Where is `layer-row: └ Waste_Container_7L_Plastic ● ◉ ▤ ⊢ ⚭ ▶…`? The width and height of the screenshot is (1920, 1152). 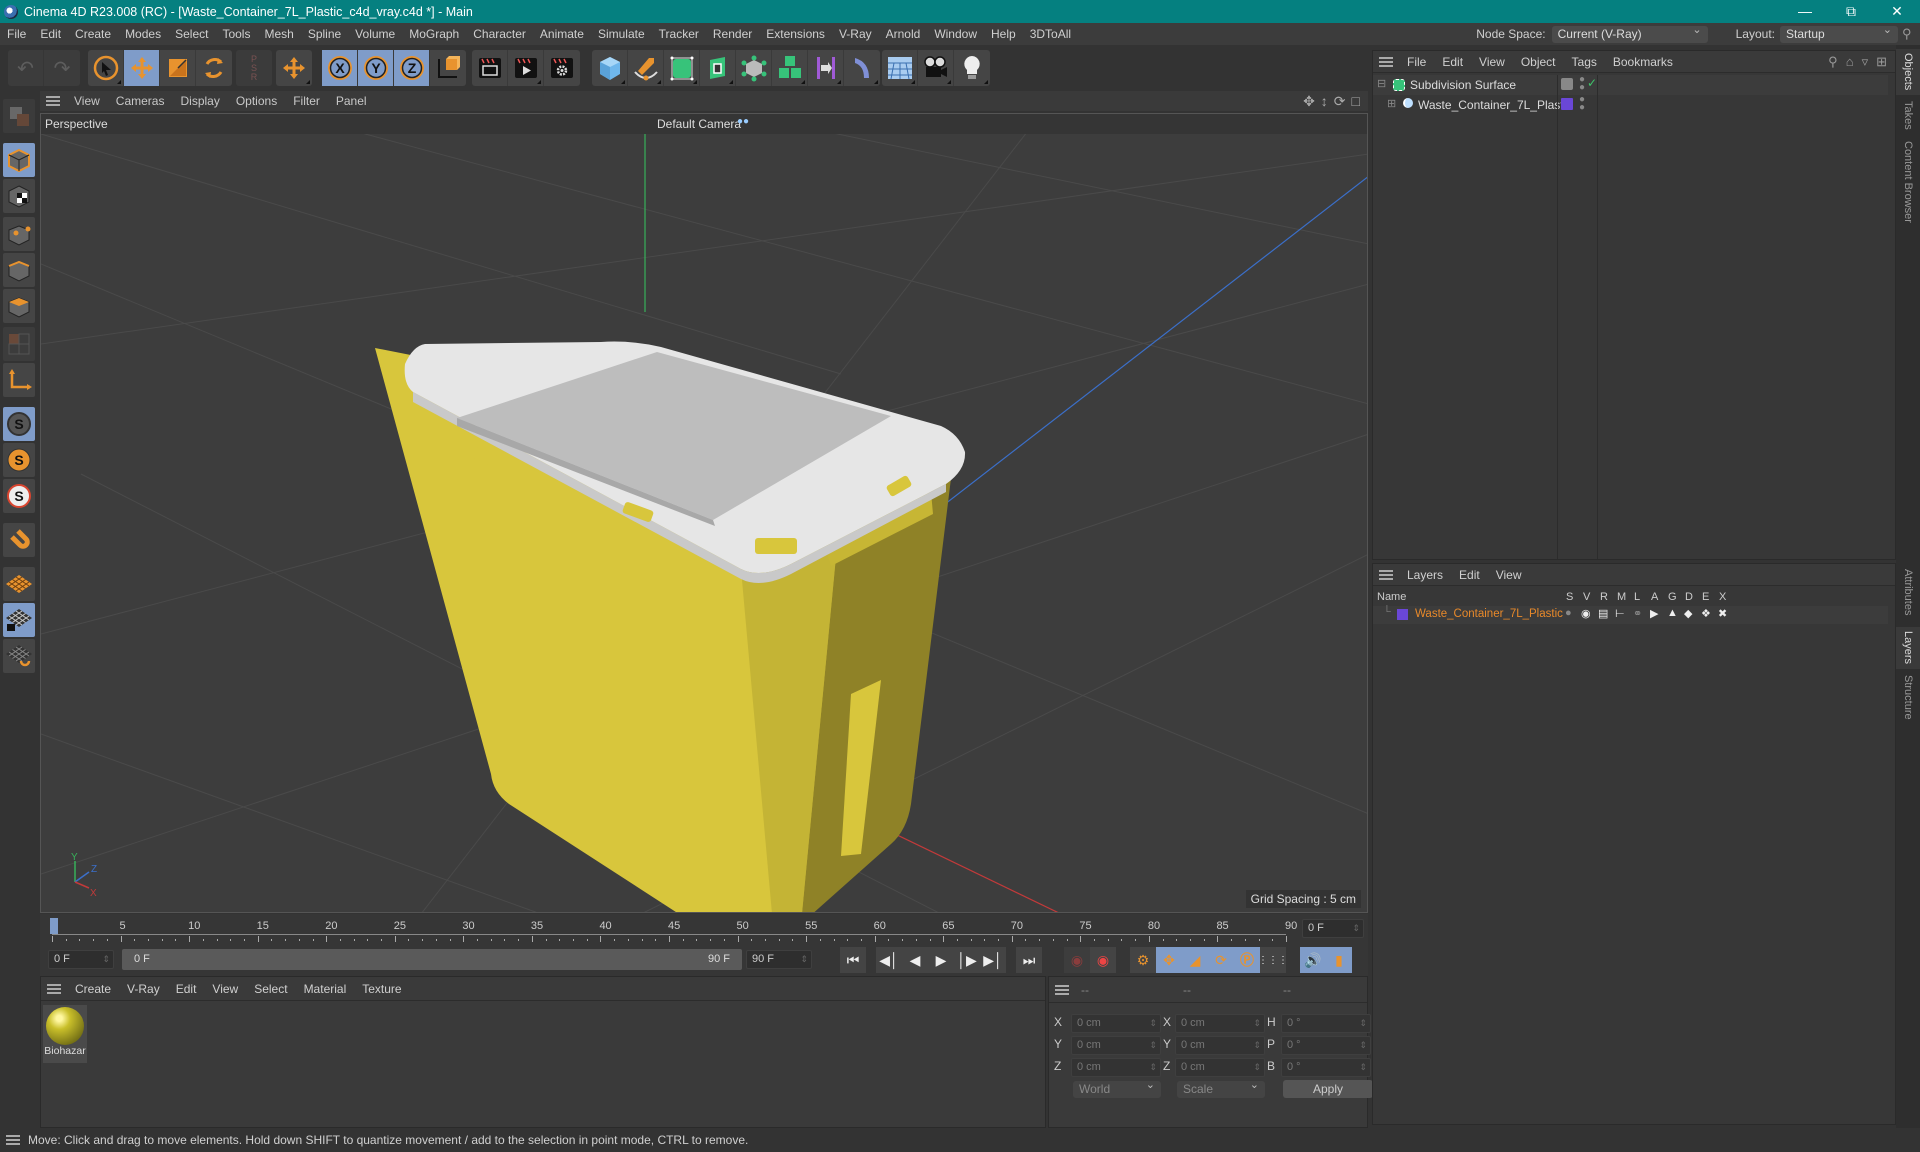 layer-row: └ Waste_Container_7L_Plastic ● ◉ ▤ ⊢ ⚭ ▶… is located at coordinates (1630, 615).